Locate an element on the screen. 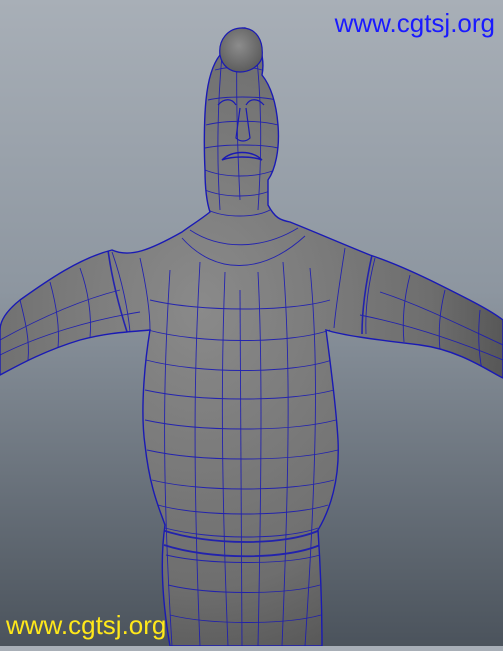  watermark-top: www.cgtsj.org is located at coordinates (414, 23).